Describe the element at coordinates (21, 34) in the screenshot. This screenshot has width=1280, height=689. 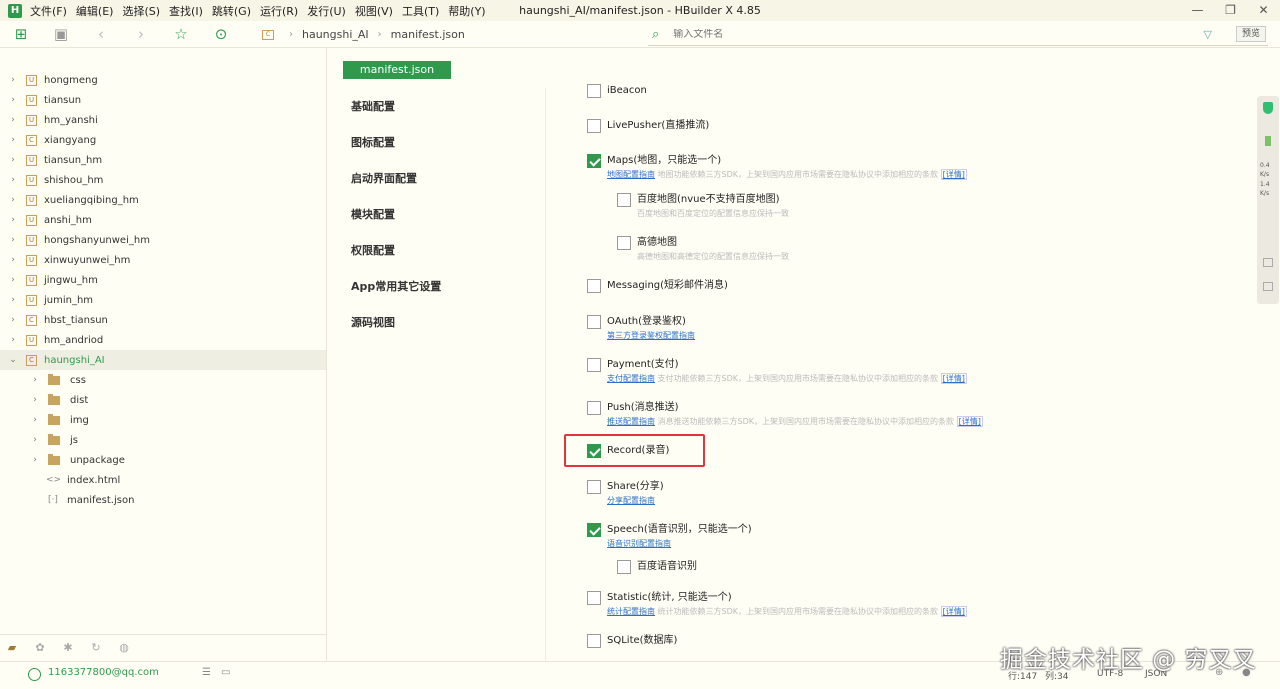
I see `new-file-icon: ⊞` at that location.